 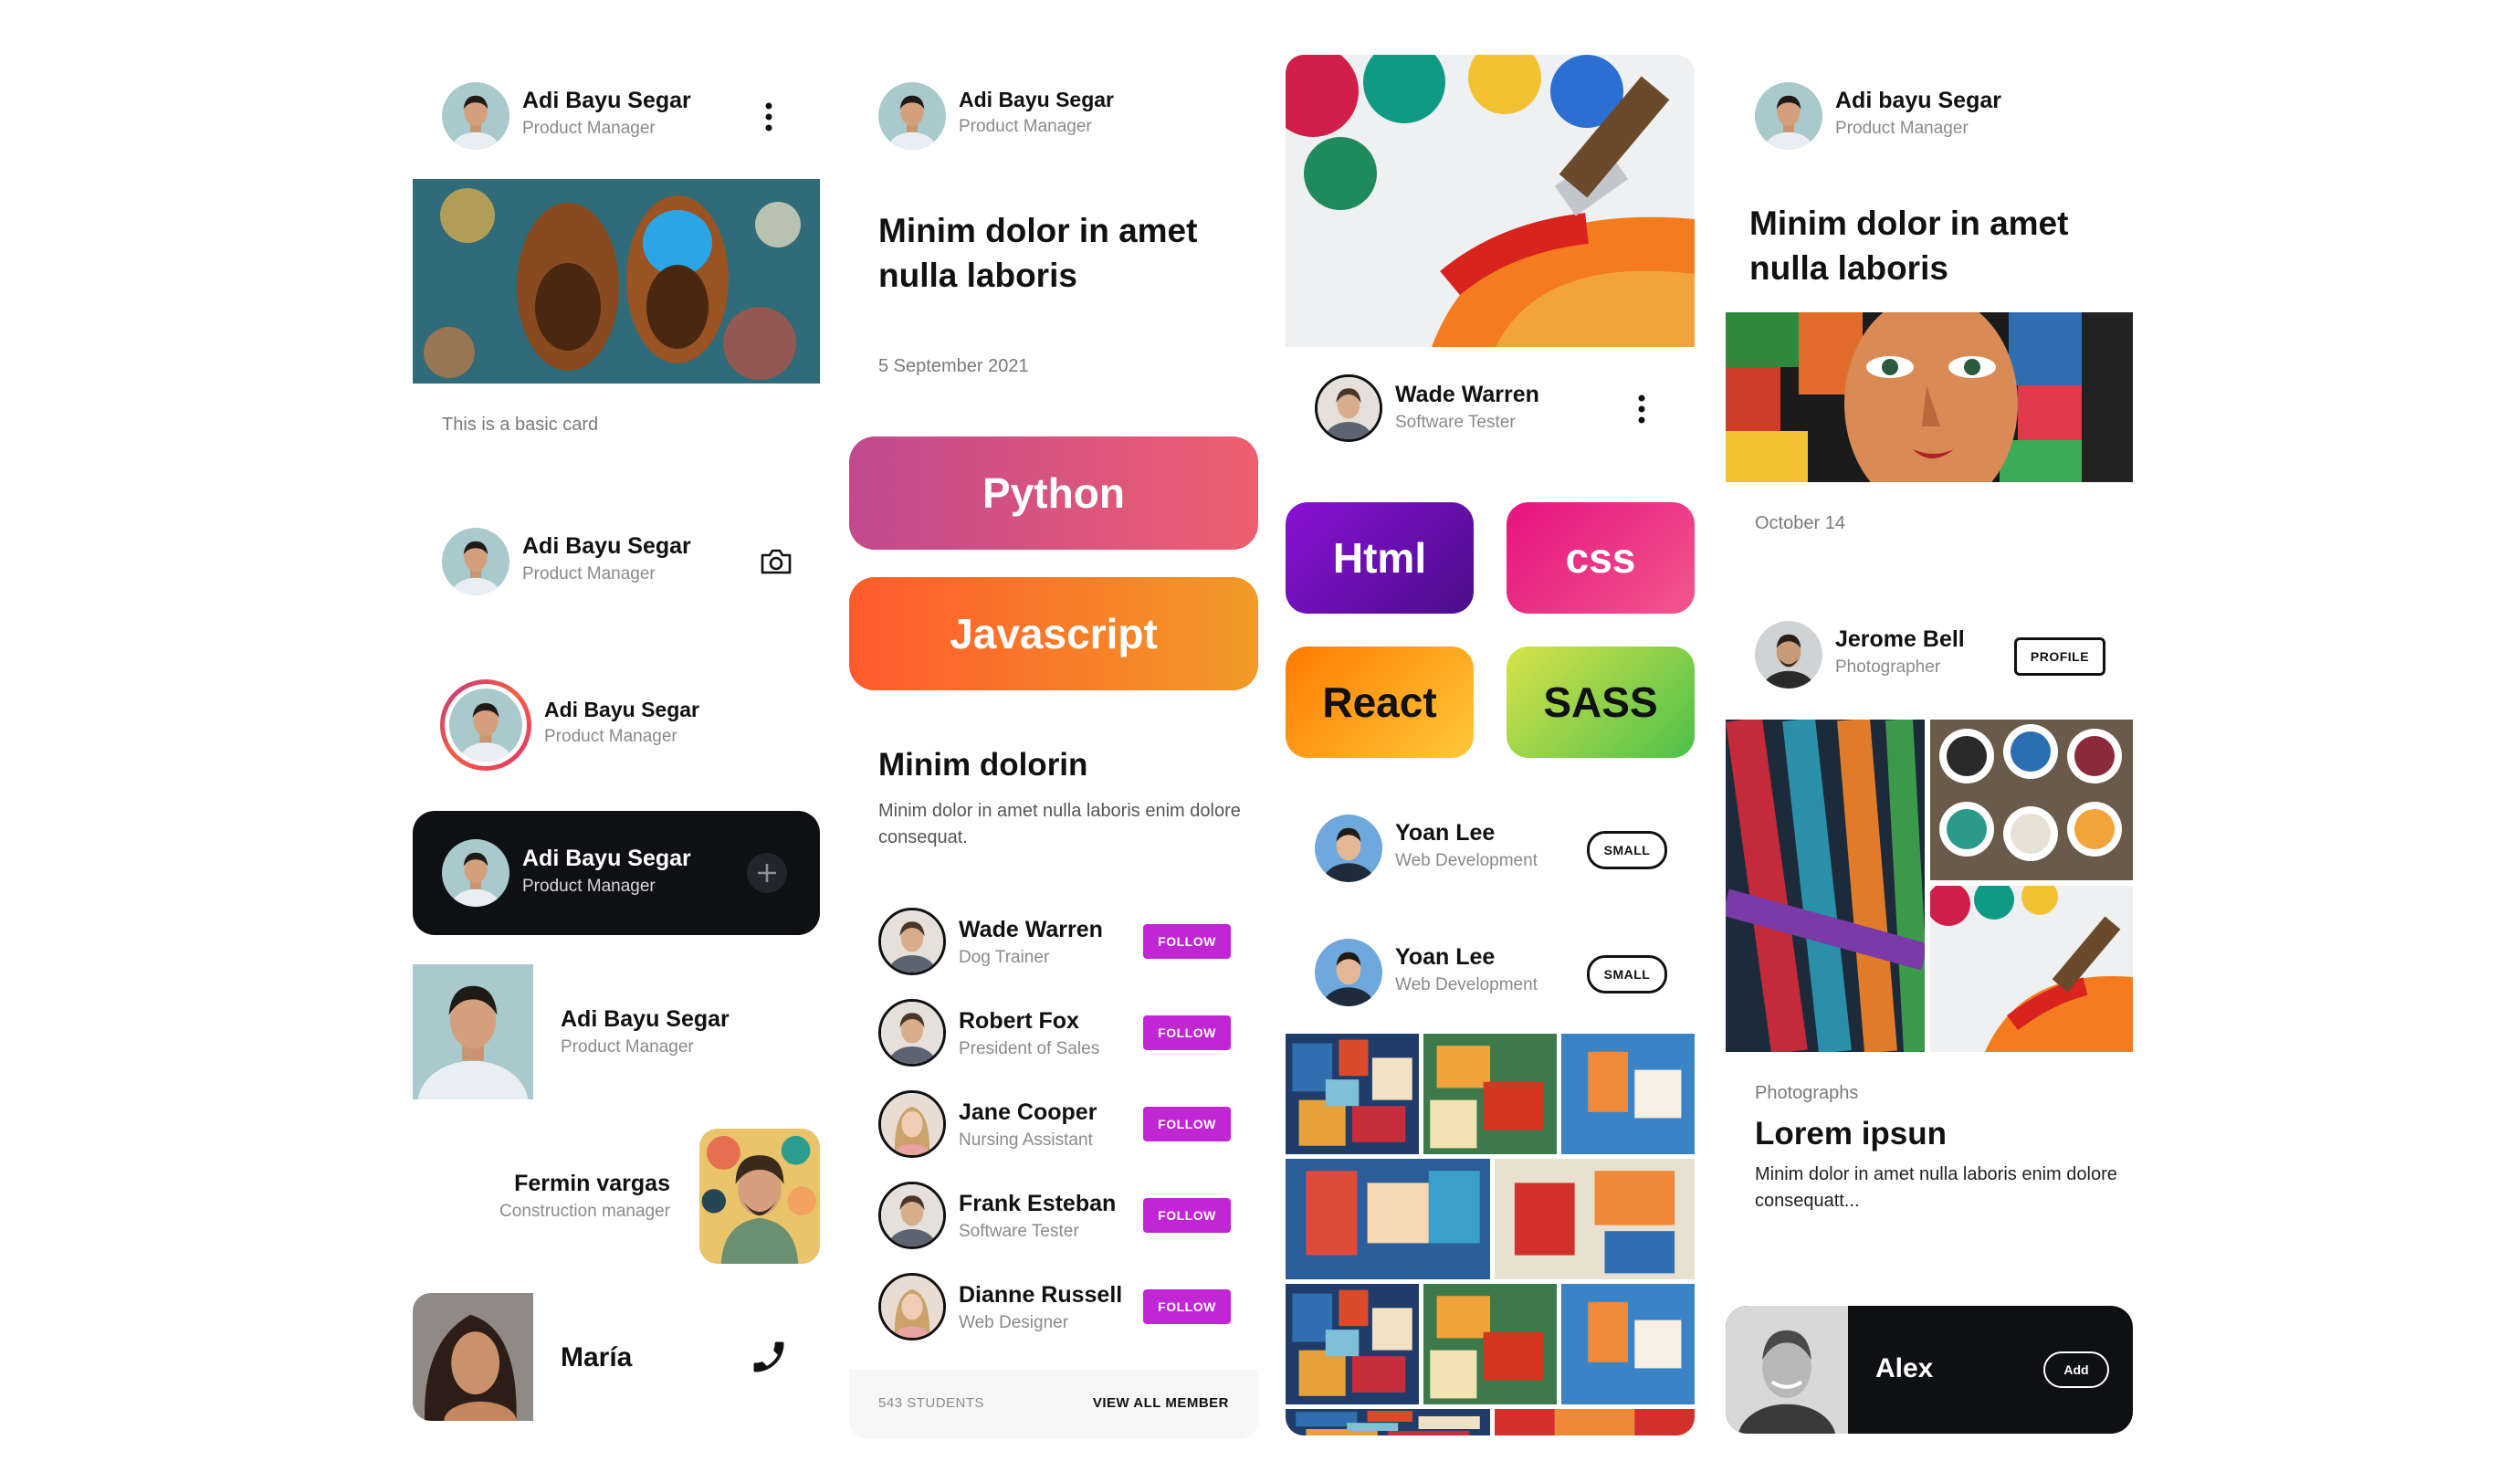 What do you see at coordinates (1014, 1322) in the screenshot?
I see `member-role: Web Designer` at bounding box center [1014, 1322].